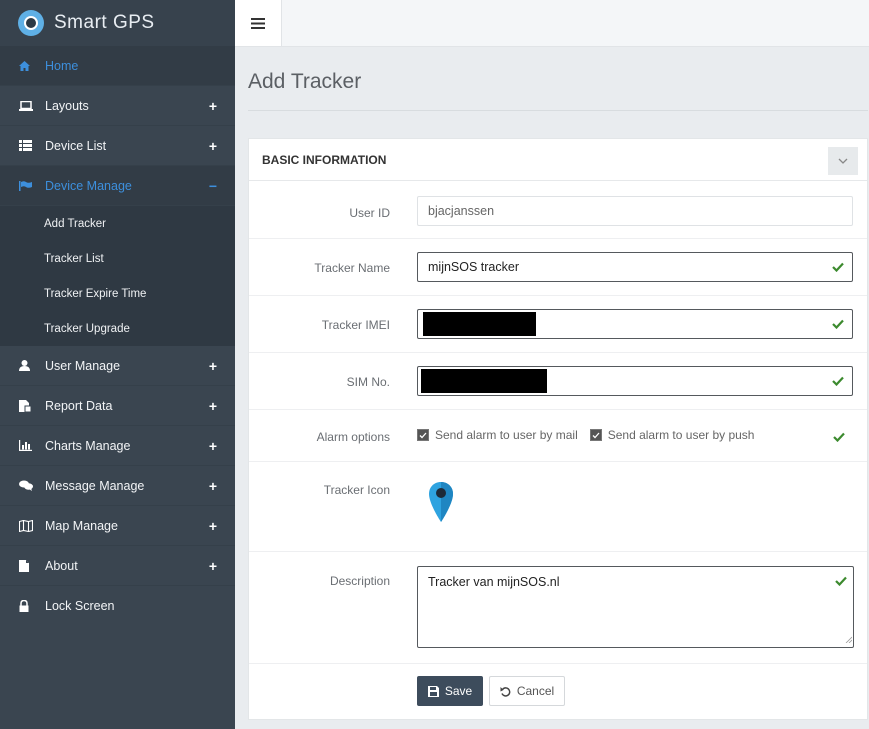 The width and height of the screenshot is (869, 729). What do you see at coordinates (635, 267) in the screenshot?
I see `tracker-name-field: mijnSOS tracker` at bounding box center [635, 267].